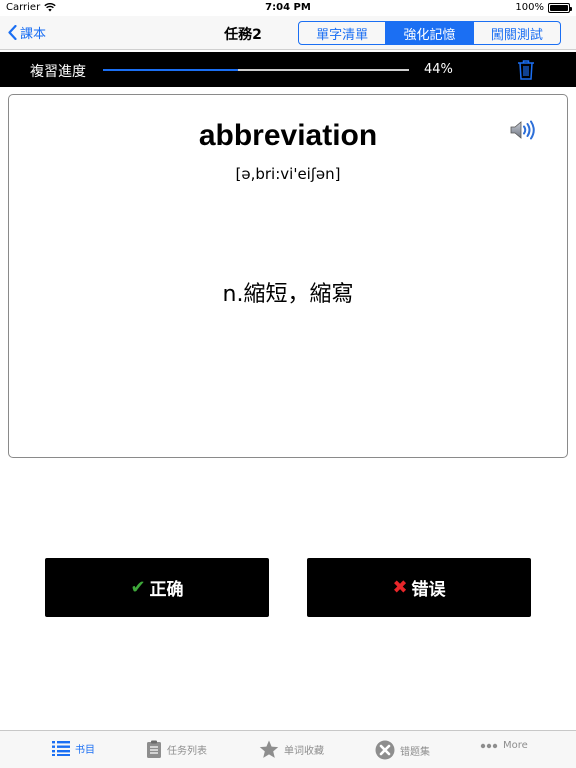  I want to click on tab-more: More, so click(504, 745).